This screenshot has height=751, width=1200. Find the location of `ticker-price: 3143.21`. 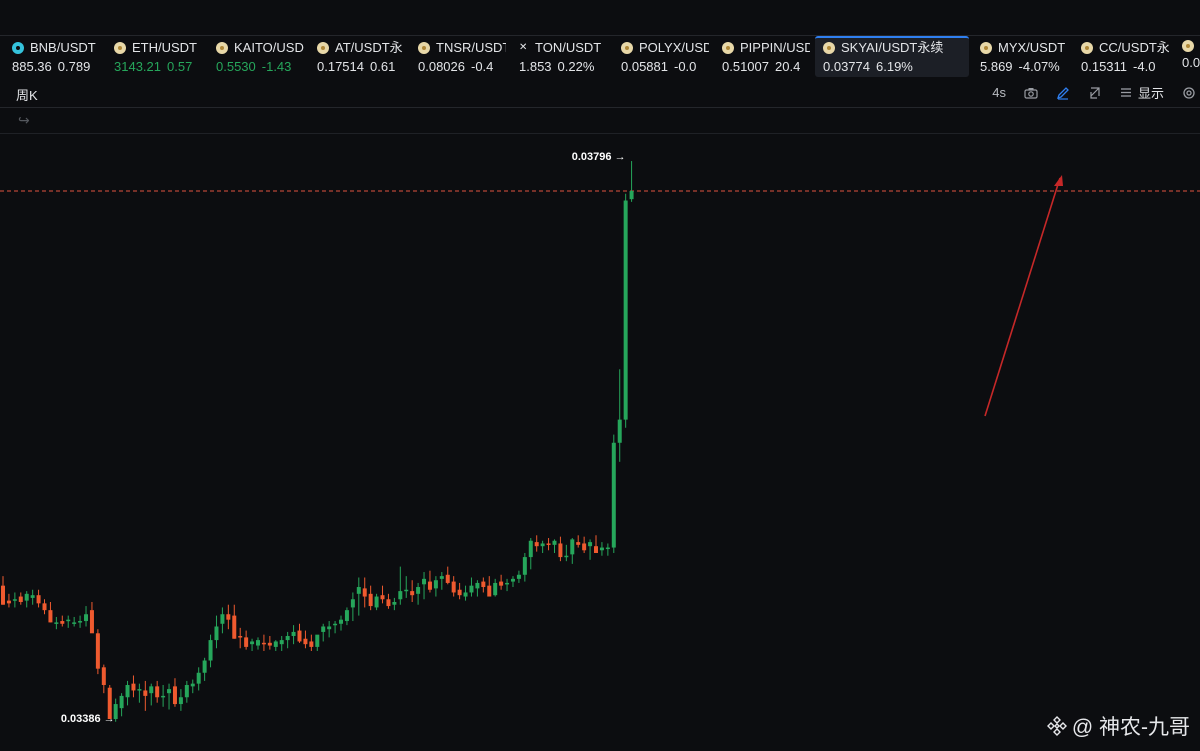

ticker-price: 3143.21 is located at coordinates (137, 66).